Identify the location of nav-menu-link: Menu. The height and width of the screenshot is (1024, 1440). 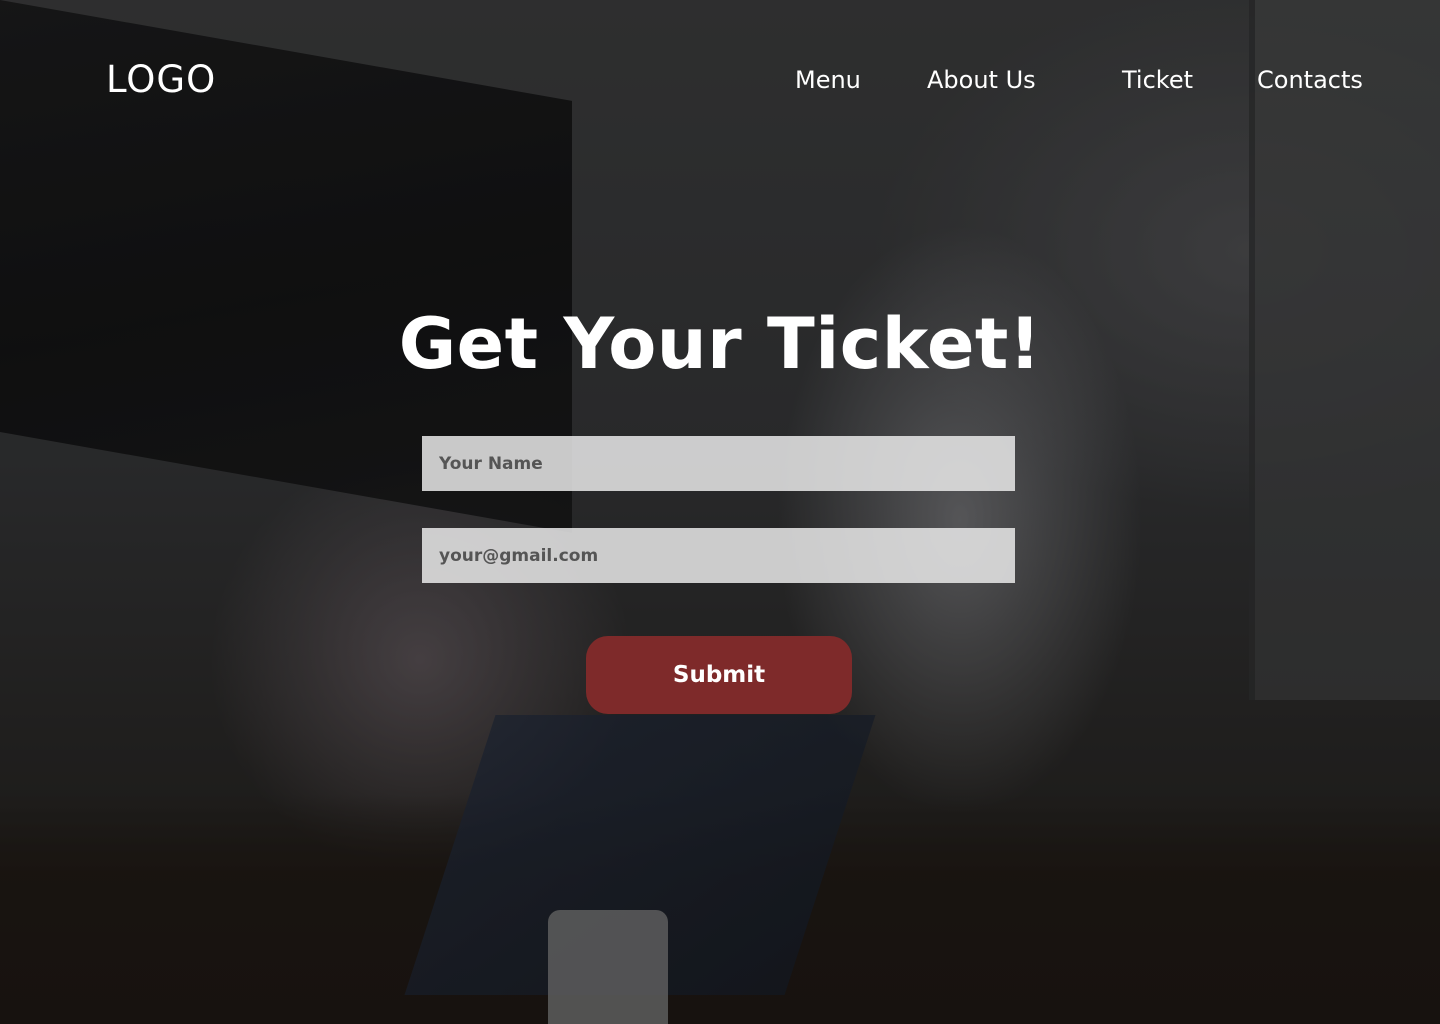
(828, 80).